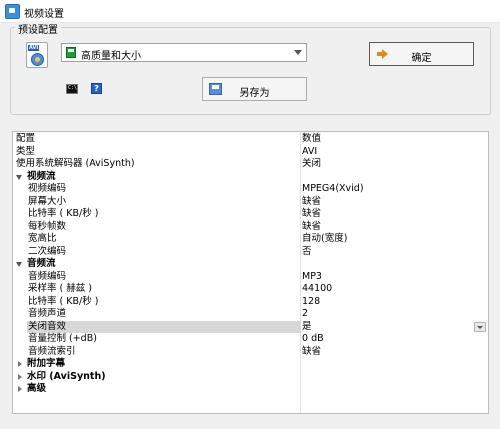 Image resolution: width=500 pixels, height=429 pixels. Describe the element at coordinates (41, 263) in the screenshot. I see `category-label: 音频流` at that location.